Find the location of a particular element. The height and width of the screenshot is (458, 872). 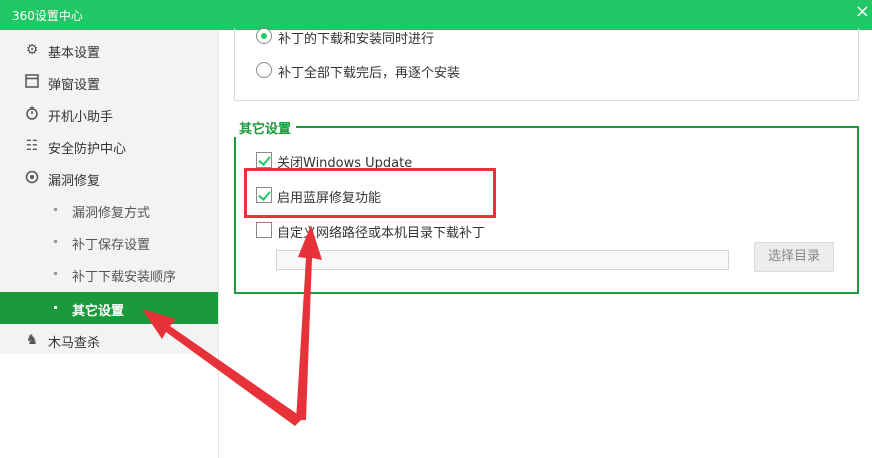

disable-windows-update-checkbox is located at coordinates (264, 160).